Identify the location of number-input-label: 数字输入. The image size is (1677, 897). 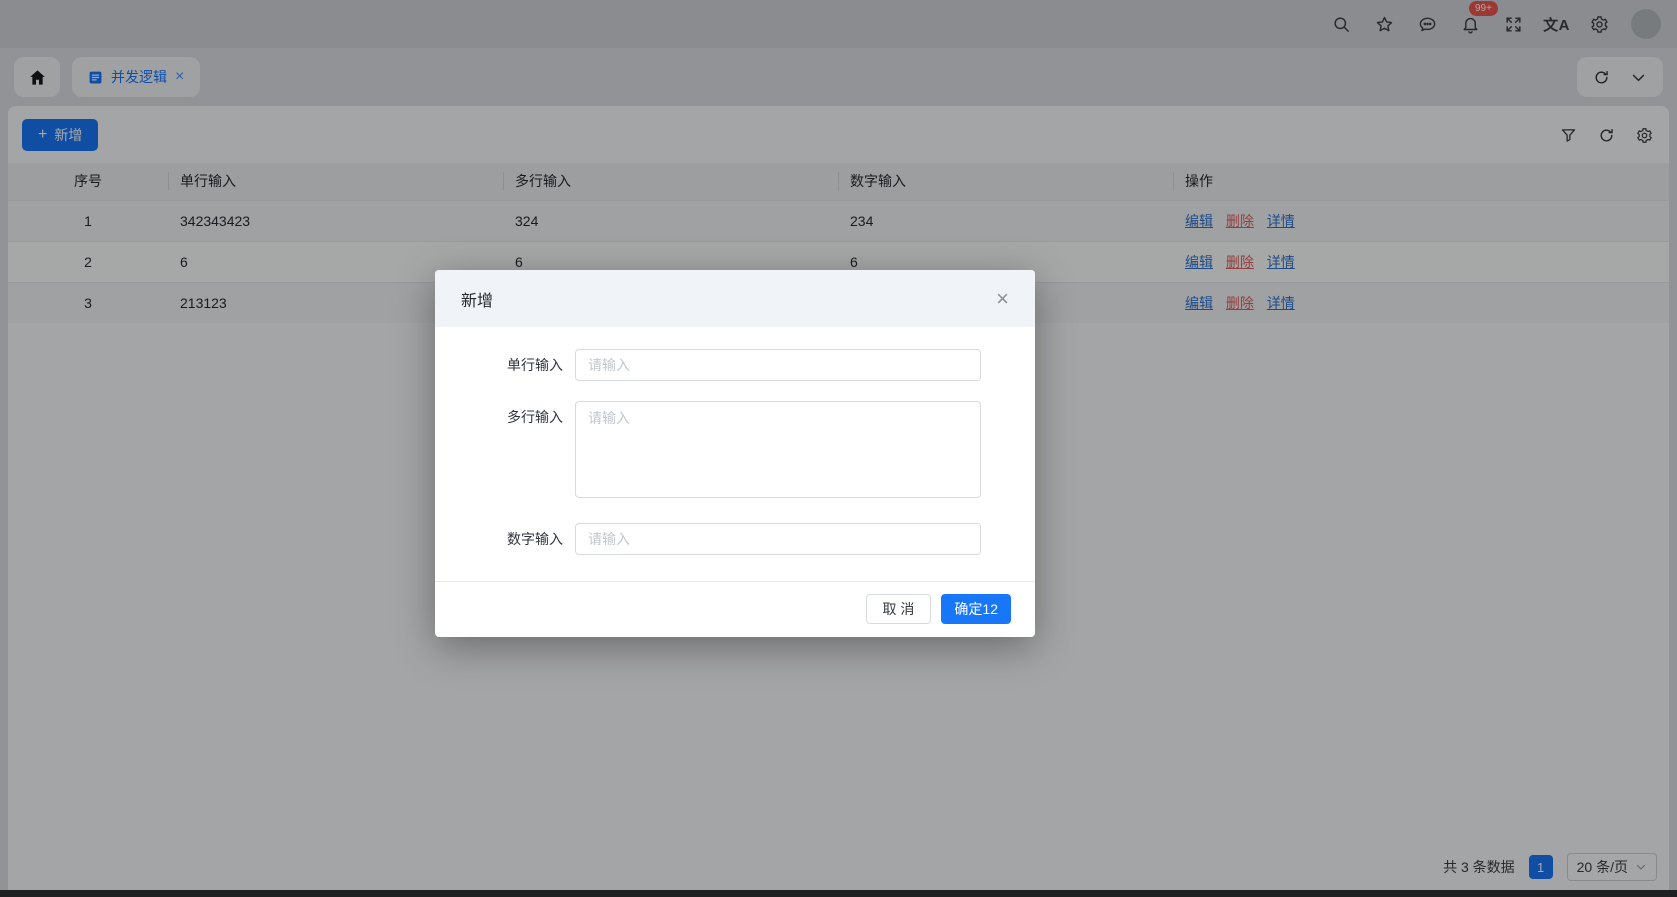
(535, 539).